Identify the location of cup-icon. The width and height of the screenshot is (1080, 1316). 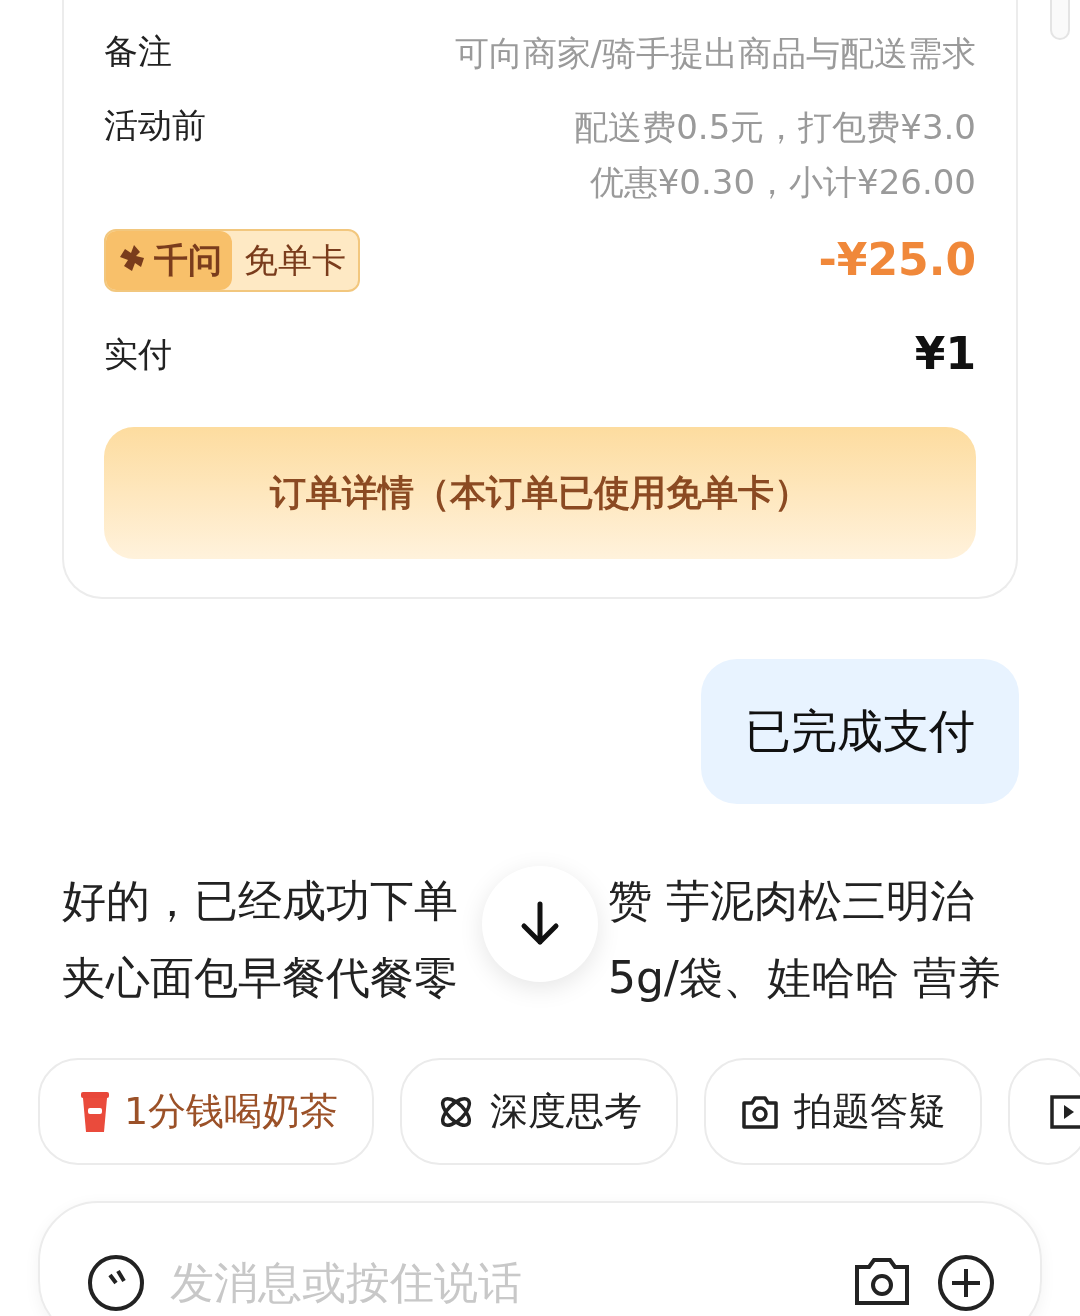
(95, 1111).